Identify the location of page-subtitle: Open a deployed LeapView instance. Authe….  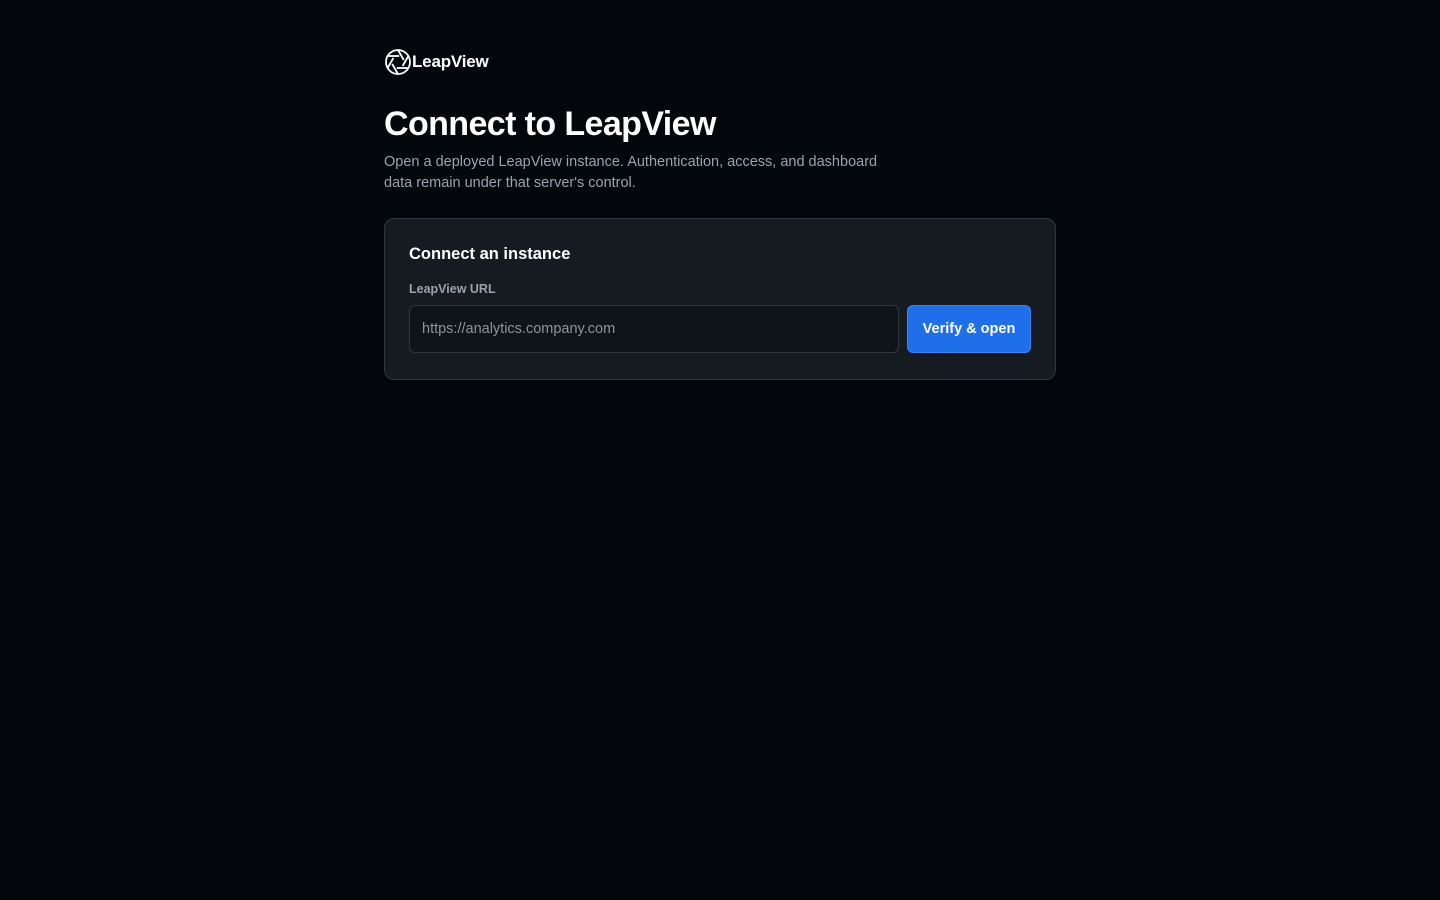
(631, 172).